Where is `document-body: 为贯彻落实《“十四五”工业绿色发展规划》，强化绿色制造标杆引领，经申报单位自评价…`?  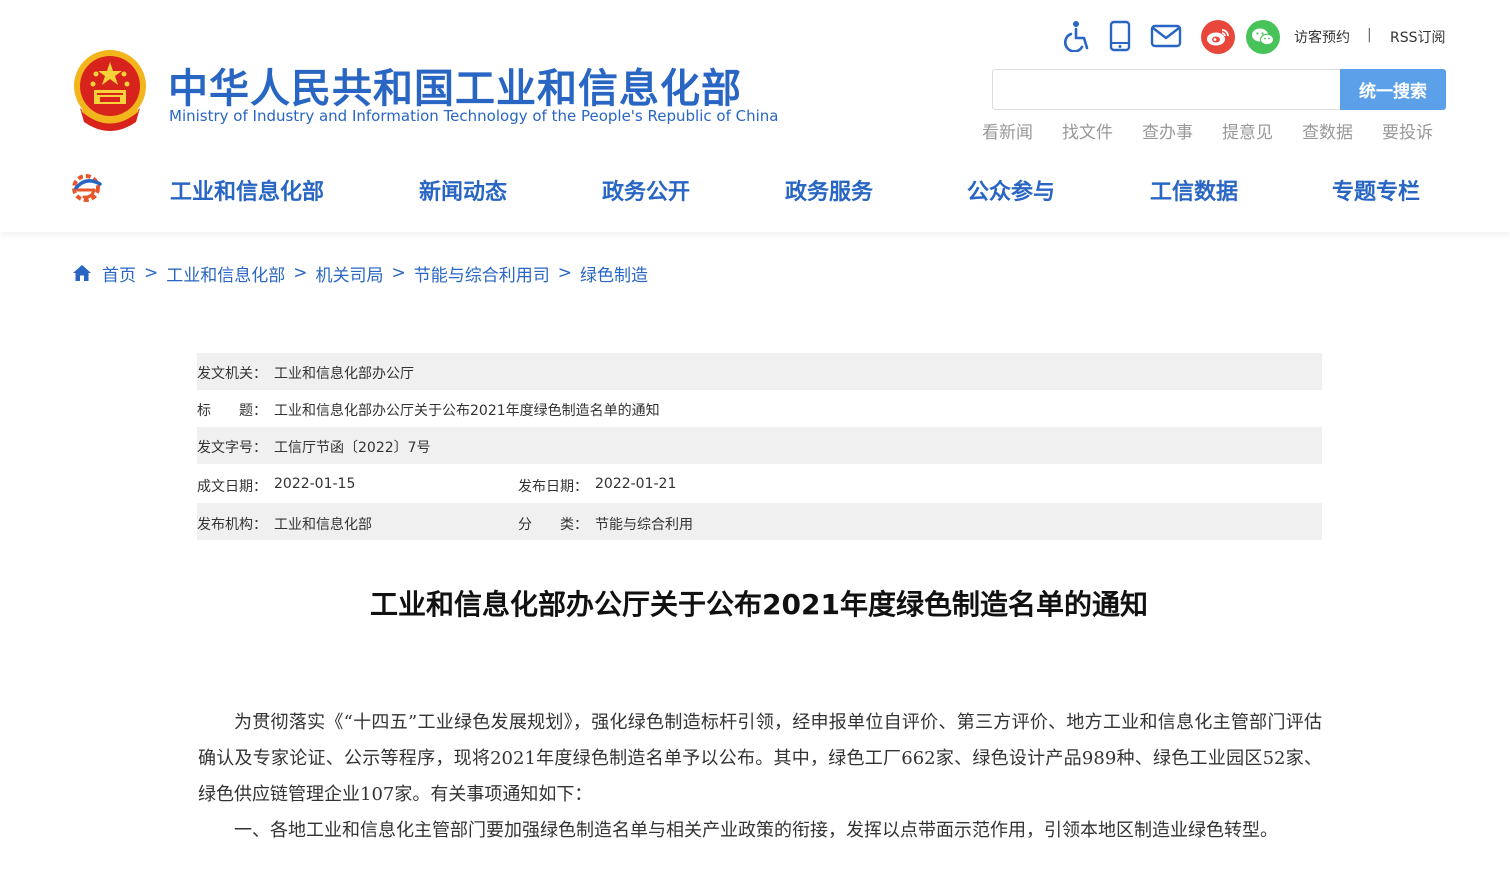
document-body: 为贯彻落实《“十四五”工业绿色发展规划》，强化绿色制造标杆引领，经申报单位自评价… is located at coordinates (760, 777).